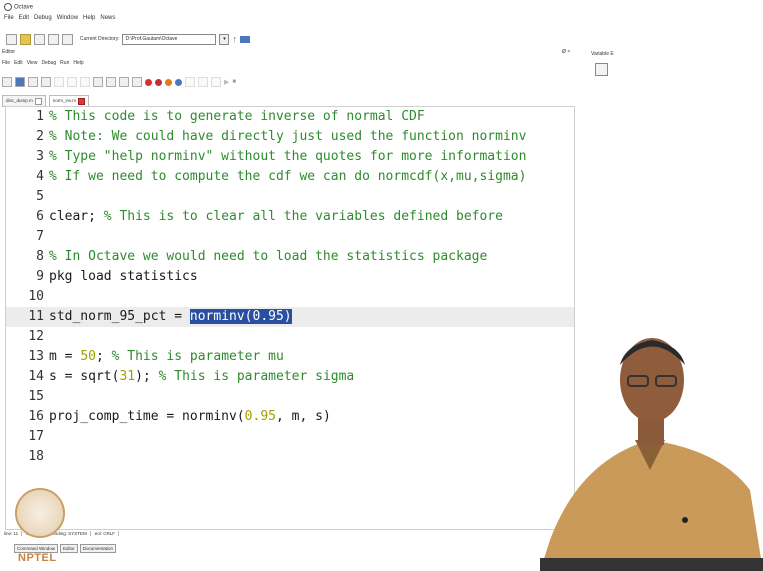  What do you see at coordinates (290, 297) in the screenshot?
I see `code-line: 10` at bounding box center [290, 297].